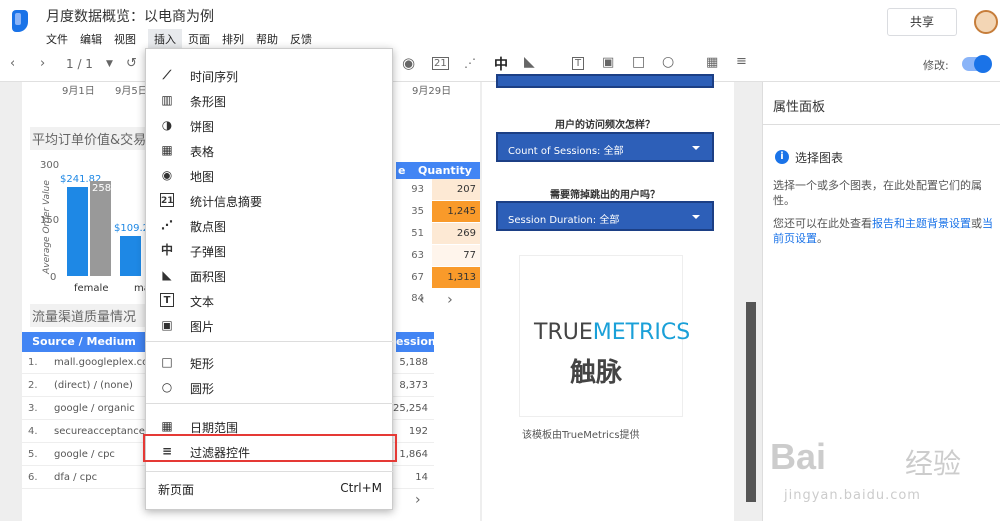 The height and width of the screenshot is (521, 1000). What do you see at coordinates (605, 195) in the screenshot?
I see `question-label: 需要筛掉跳出的用户吗？` at bounding box center [605, 195].